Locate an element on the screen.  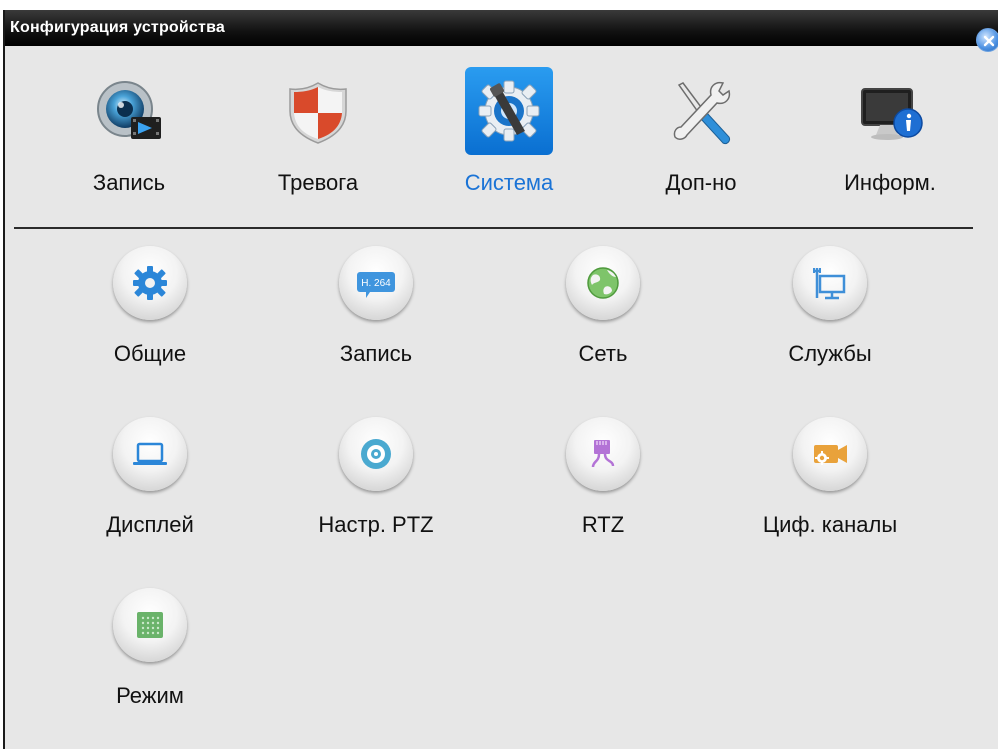
menu-item-services: Службы is located at coordinates (830, 311).